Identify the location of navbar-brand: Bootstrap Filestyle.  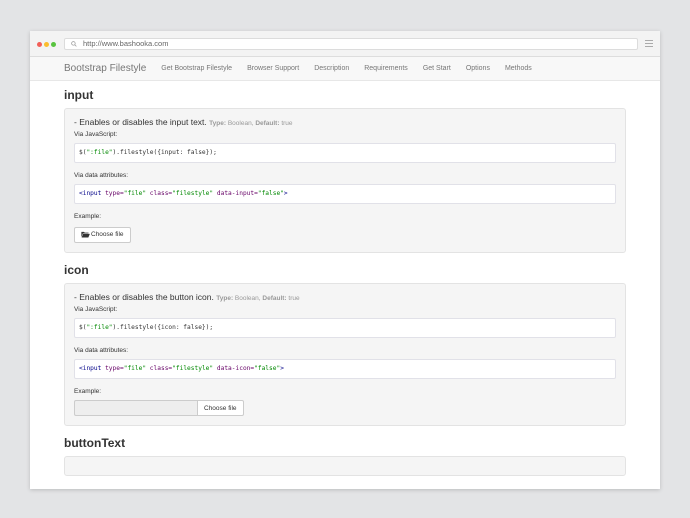
(105, 68).